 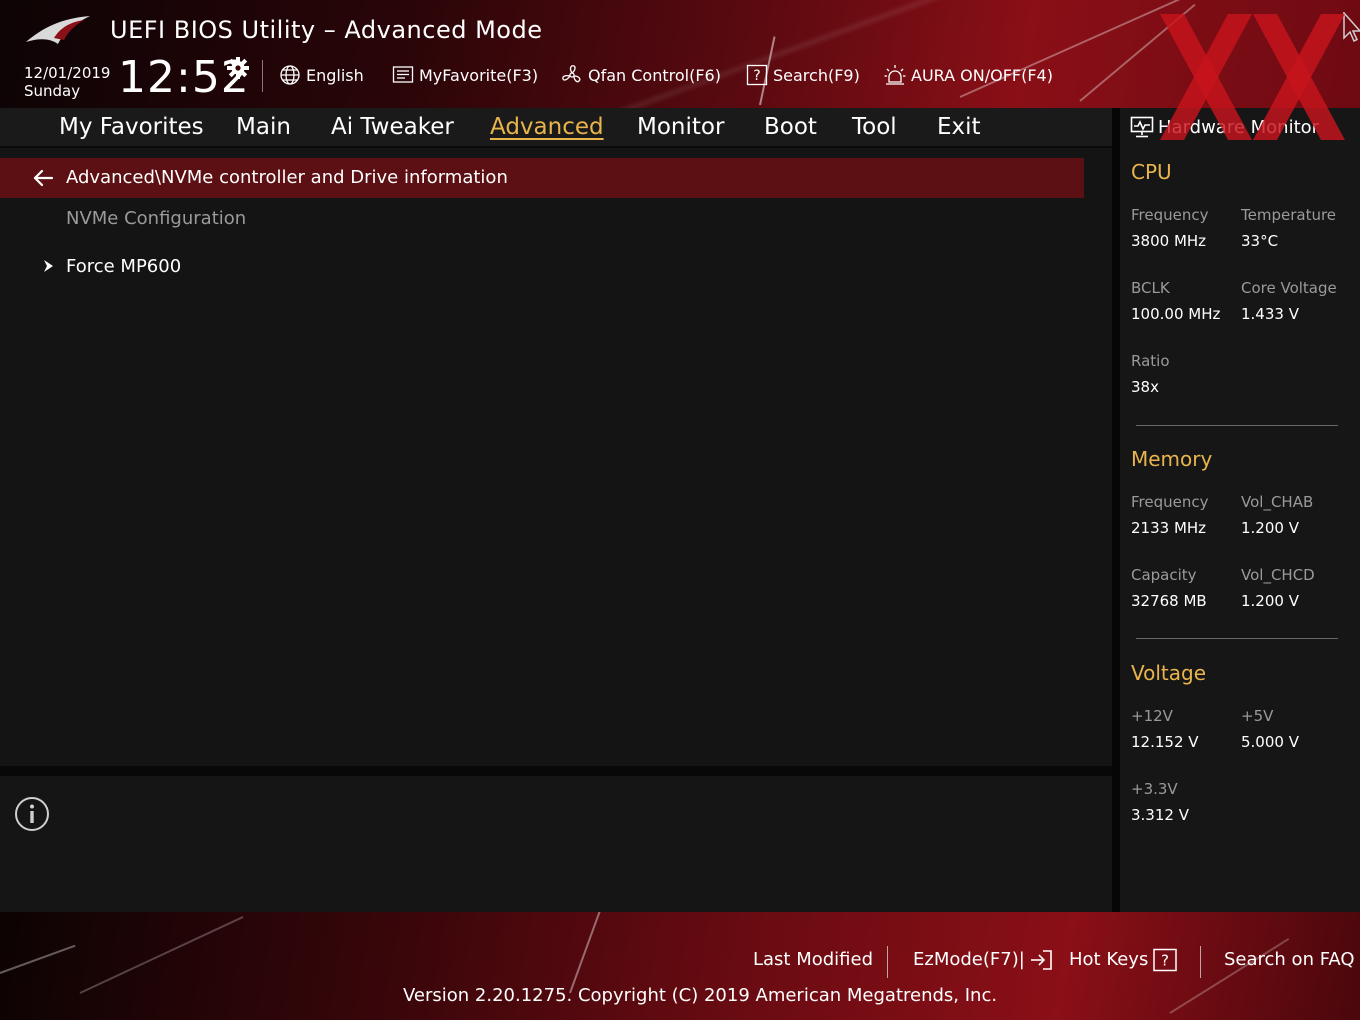 What do you see at coordinates (238, 68) in the screenshot?
I see `gear-icon` at bounding box center [238, 68].